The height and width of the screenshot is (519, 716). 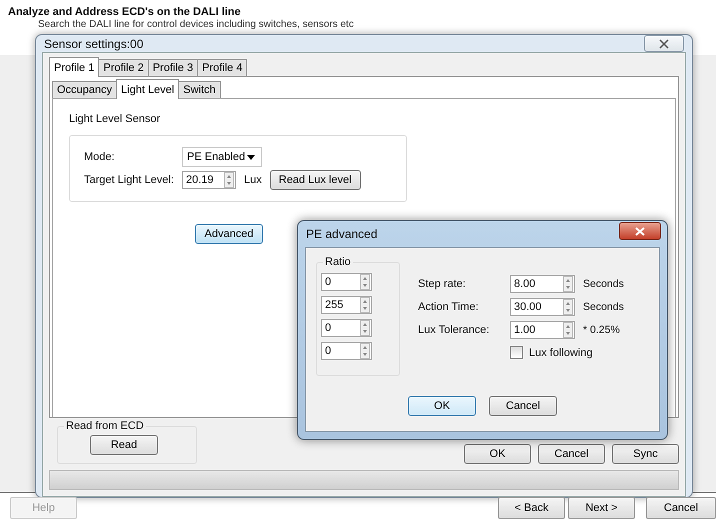 I want to click on group-title: Ratio, so click(x=338, y=262).